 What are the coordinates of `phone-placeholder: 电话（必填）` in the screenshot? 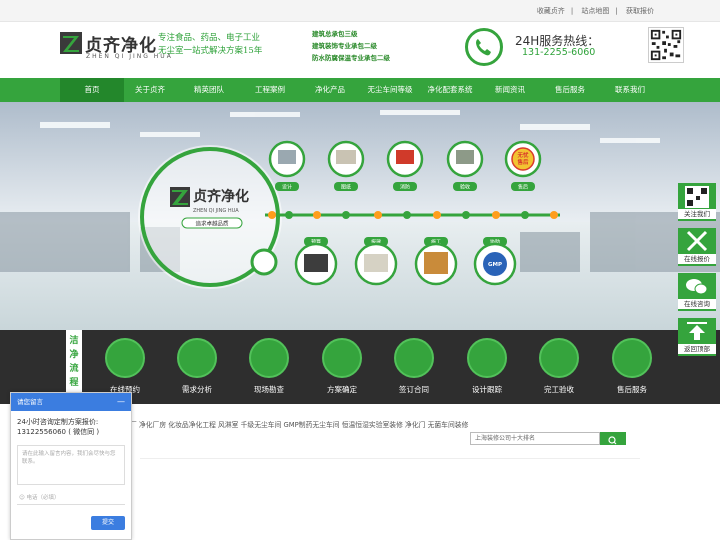 It's located at (43, 498).